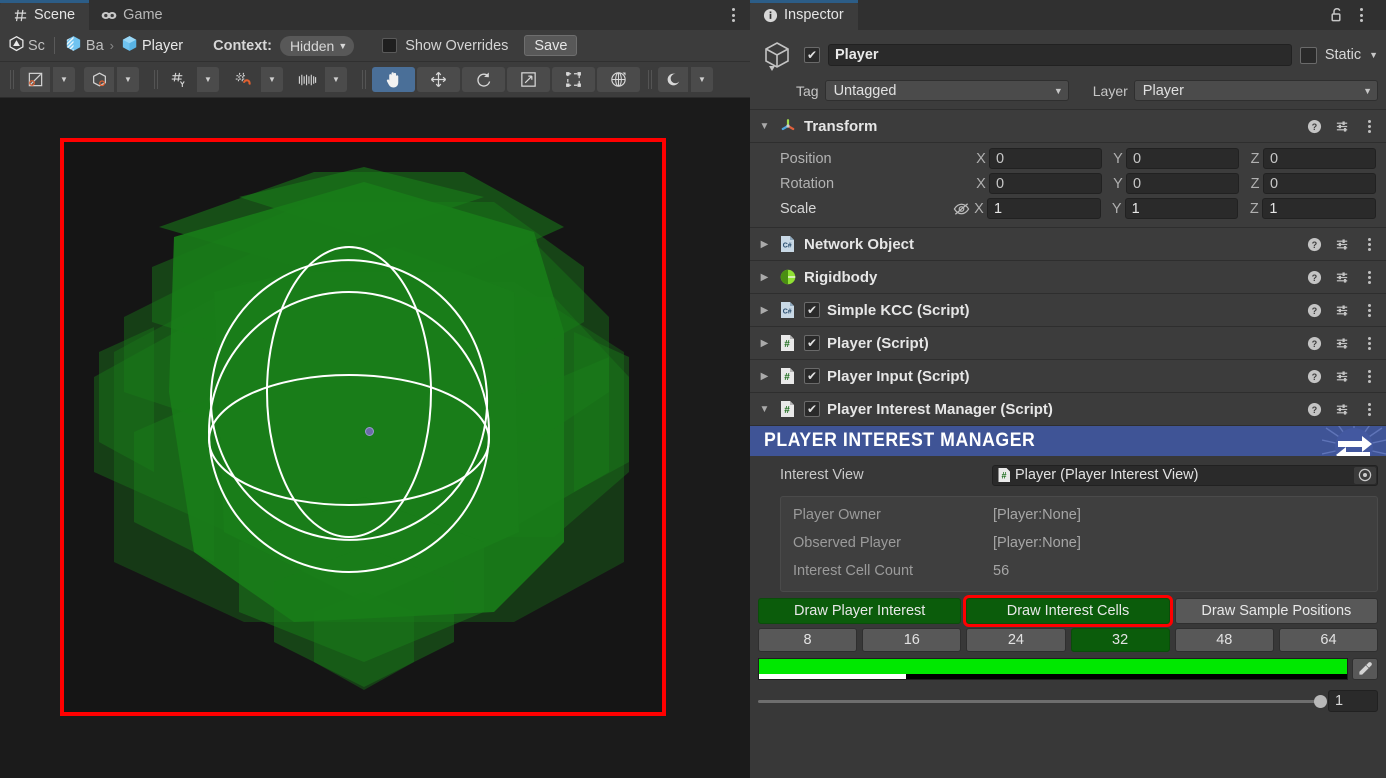 The width and height of the screenshot is (1386, 778). Describe the element at coordinates (1185, 475) in the screenshot. I see `interest-view-object-field: # Player (Player Interest View)` at that location.